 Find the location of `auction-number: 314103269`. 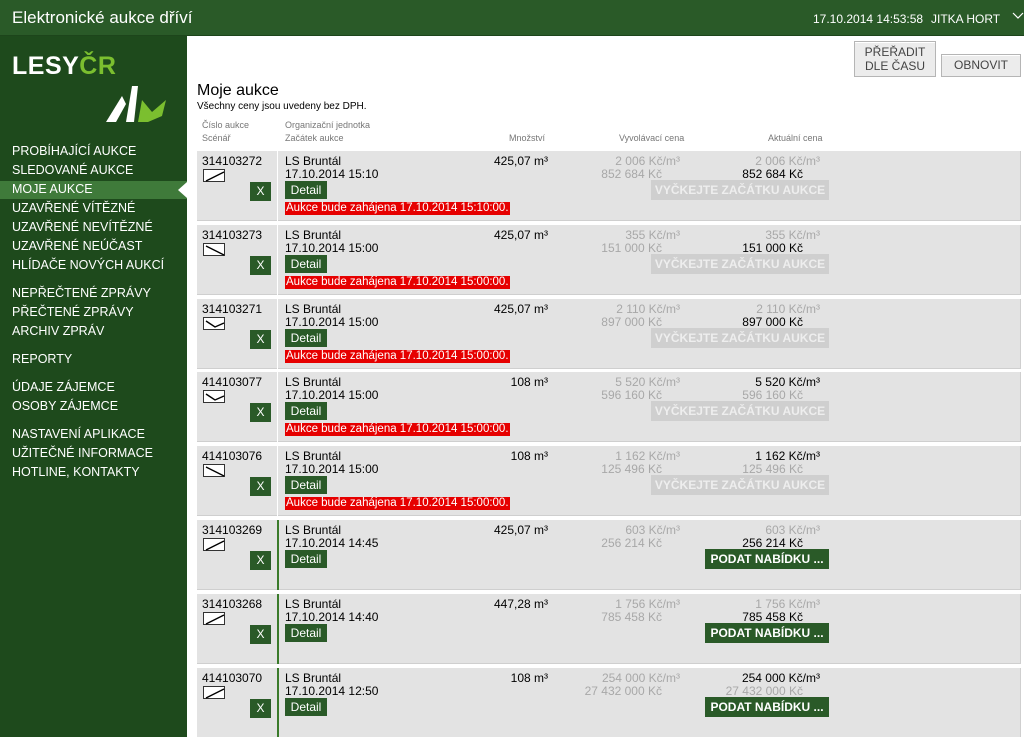

auction-number: 314103269 is located at coordinates (232, 530).